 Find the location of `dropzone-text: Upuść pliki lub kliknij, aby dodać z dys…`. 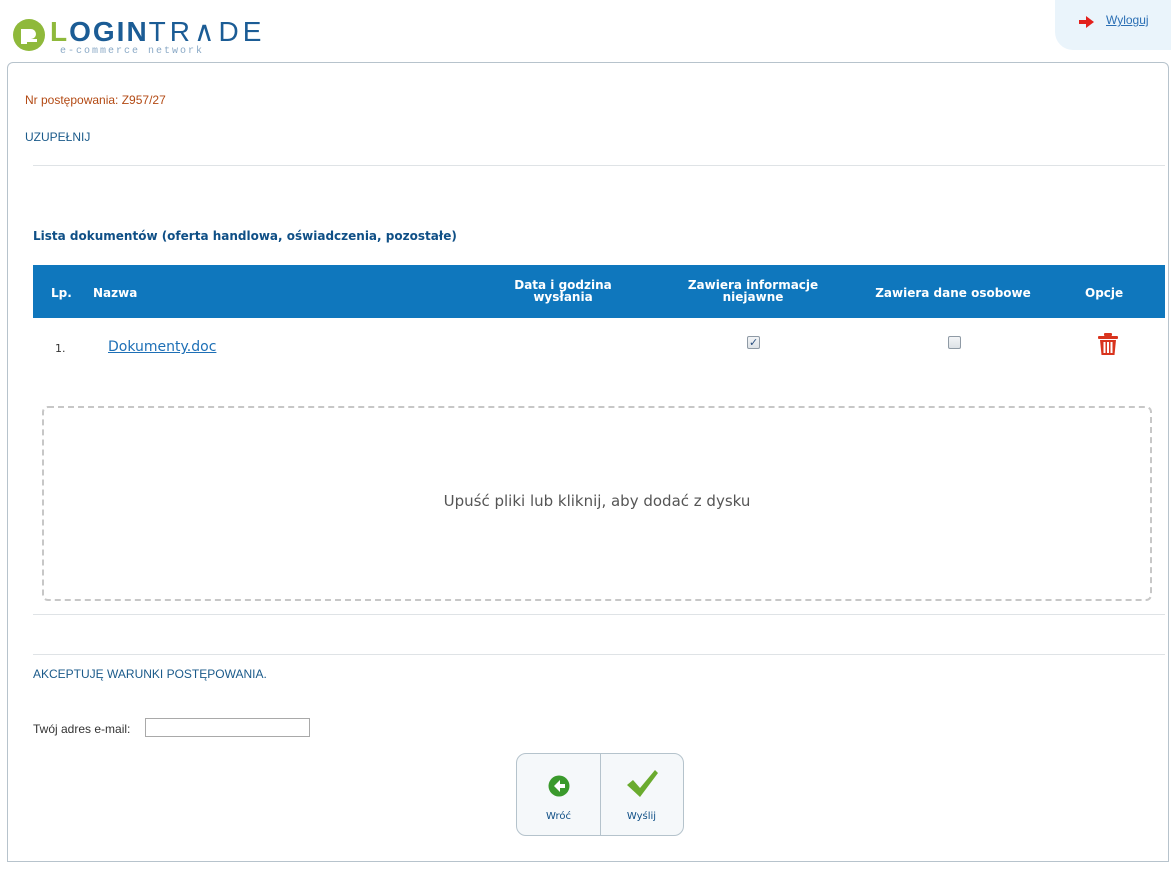

dropzone-text: Upuść pliki lub kliknij, aby dodać z dys… is located at coordinates (597, 501).